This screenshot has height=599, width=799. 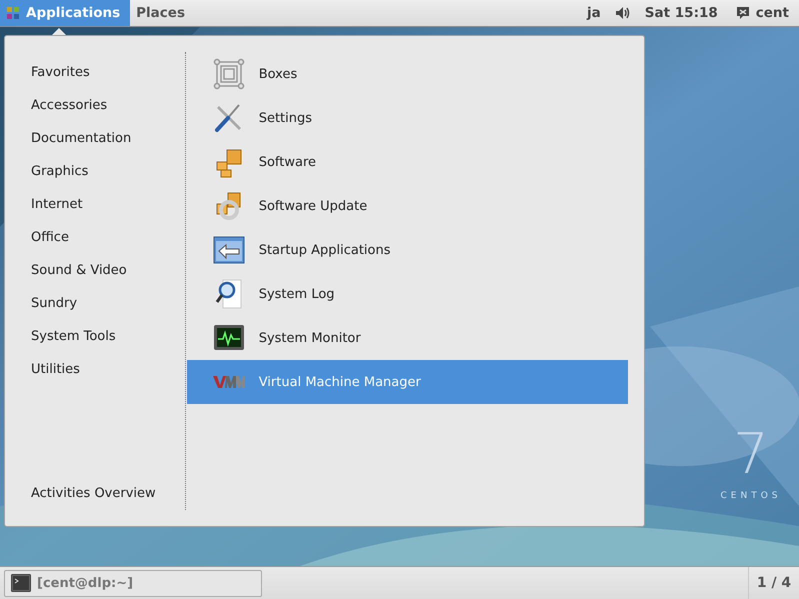 What do you see at coordinates (228, 382) in the screenshot?
I see `vmm-logo-icon` at bounding box center [228, 382].